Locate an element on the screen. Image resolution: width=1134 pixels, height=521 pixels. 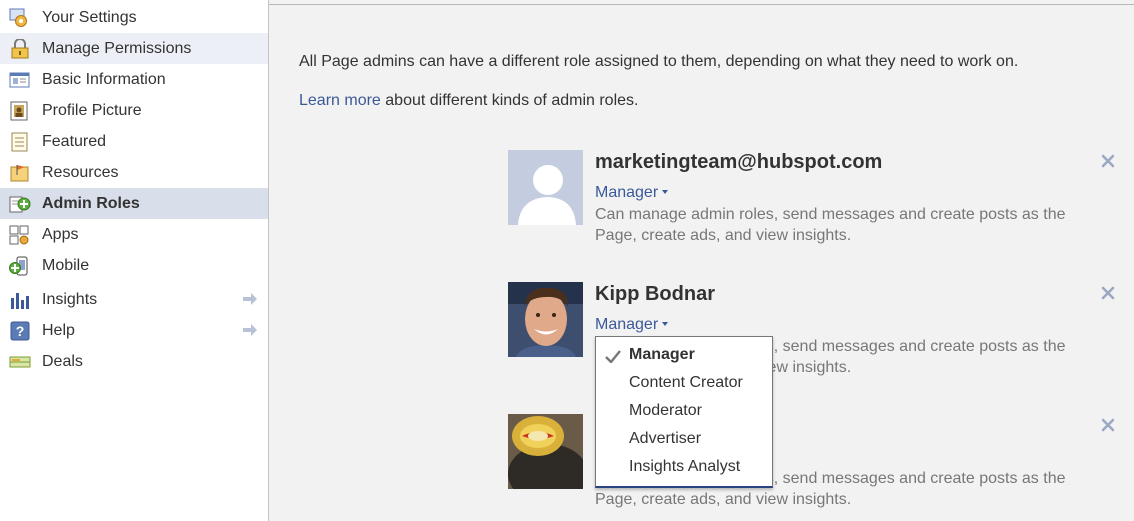
sidebar-item-basic-information: Basic Information is located at coordinates (134, 79).